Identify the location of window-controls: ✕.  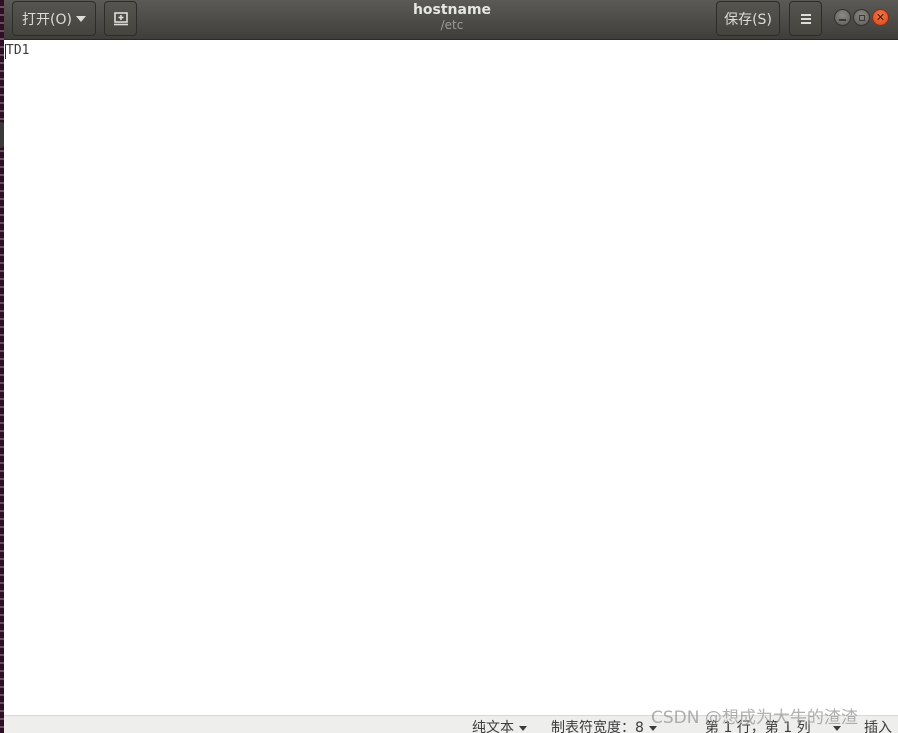
(861, 17).